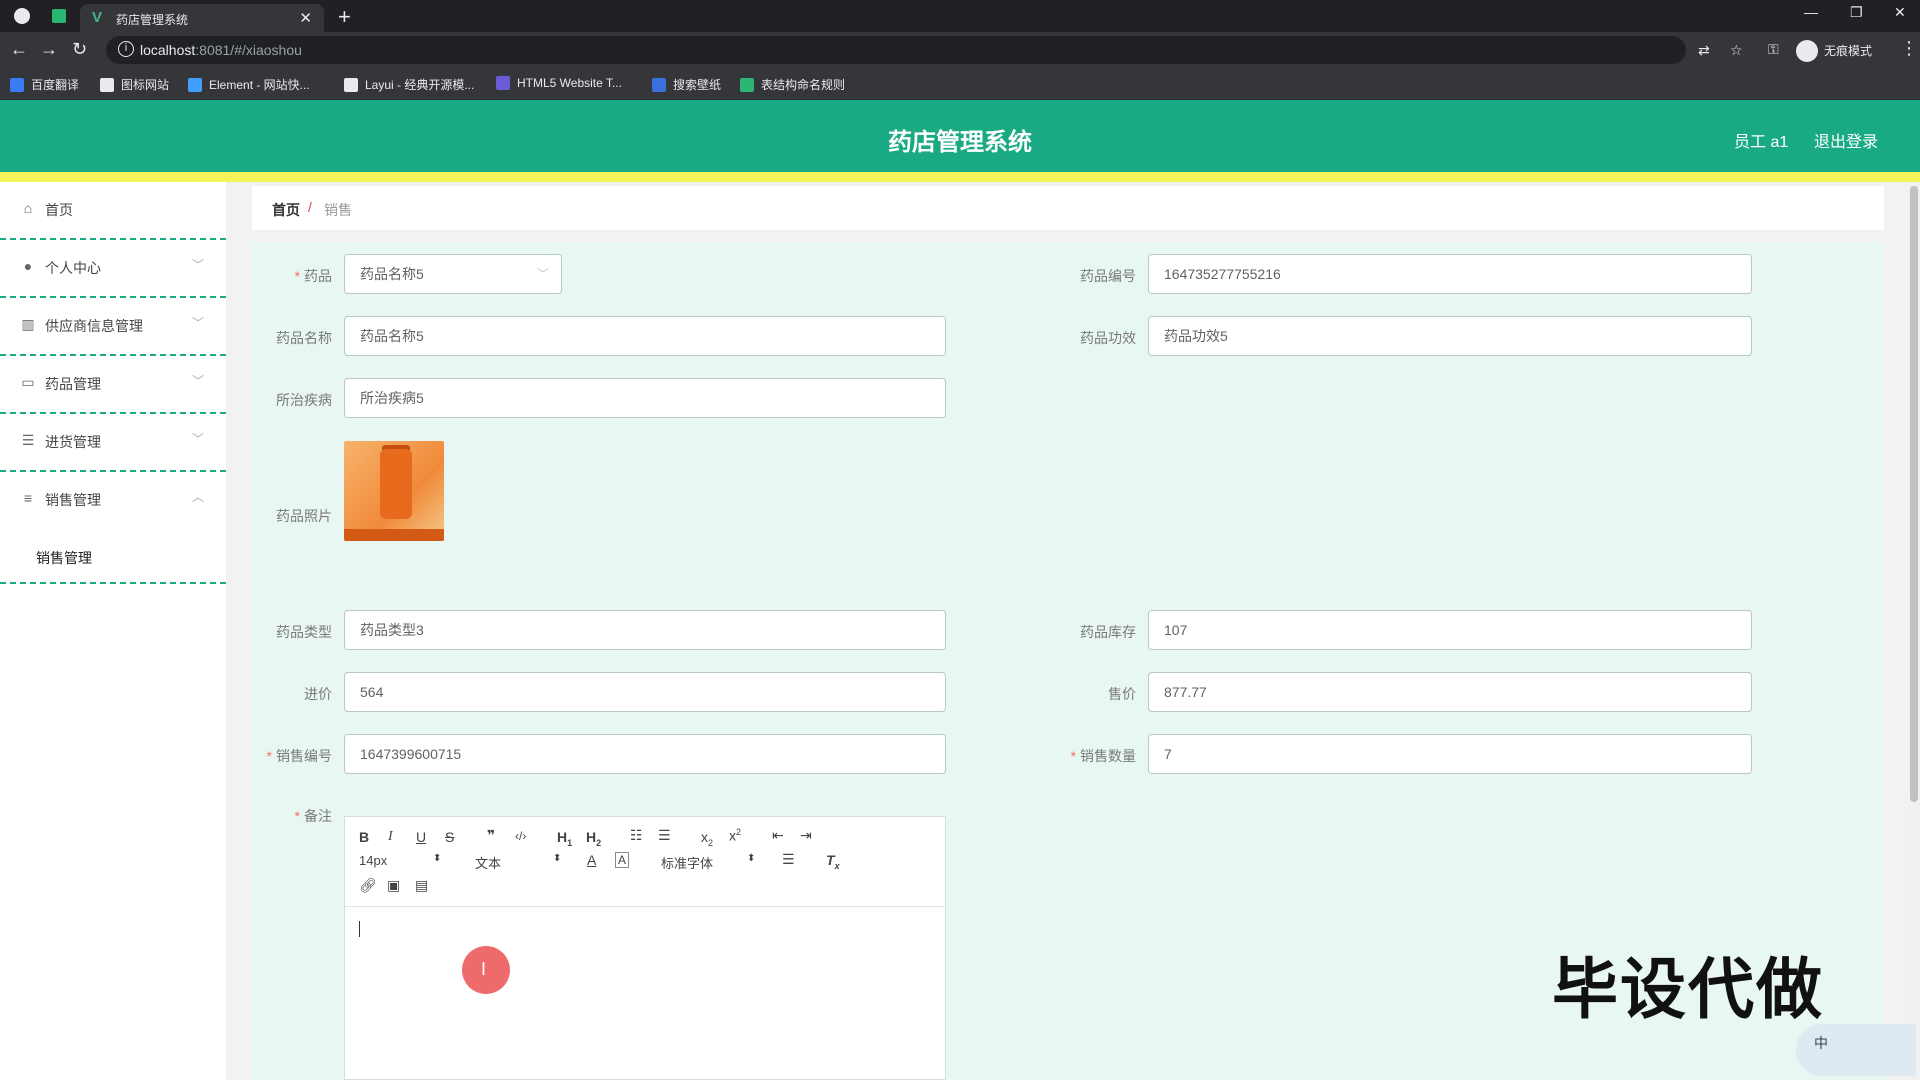 Image resolution: width=1920 pixels, height=1080 pixels. What do you see at coordinates (59, 16) in the screenshot?
I see `pinned-tab-icon` at bounding box center [59, 16].